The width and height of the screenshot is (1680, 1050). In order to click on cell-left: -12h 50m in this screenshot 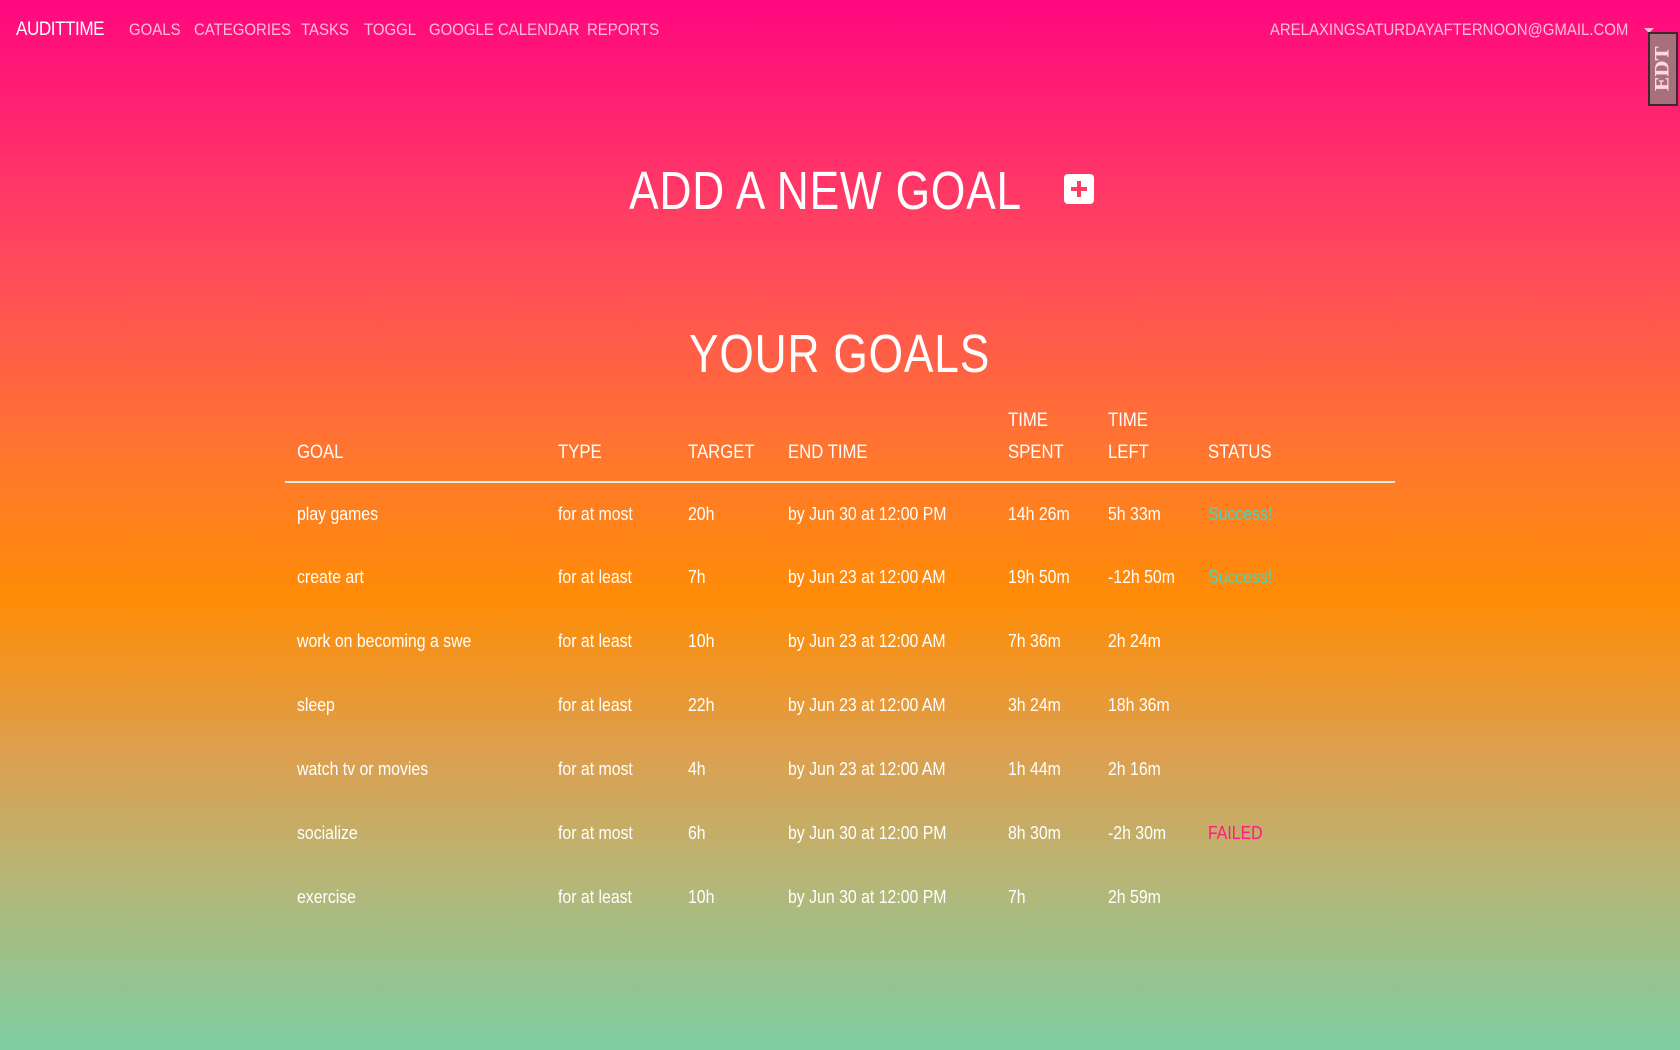, I will do `click(1146, 577)`.